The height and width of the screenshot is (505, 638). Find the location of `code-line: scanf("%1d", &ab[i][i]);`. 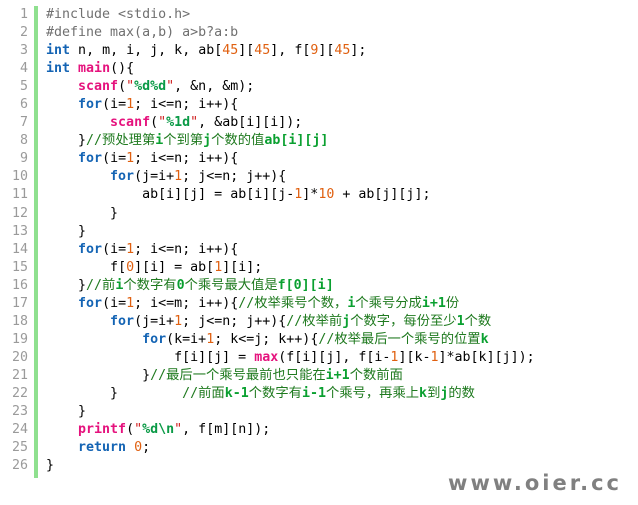

code-line: scanf("%1d", &ab[i][i]); is located at coordinates (342, 123).